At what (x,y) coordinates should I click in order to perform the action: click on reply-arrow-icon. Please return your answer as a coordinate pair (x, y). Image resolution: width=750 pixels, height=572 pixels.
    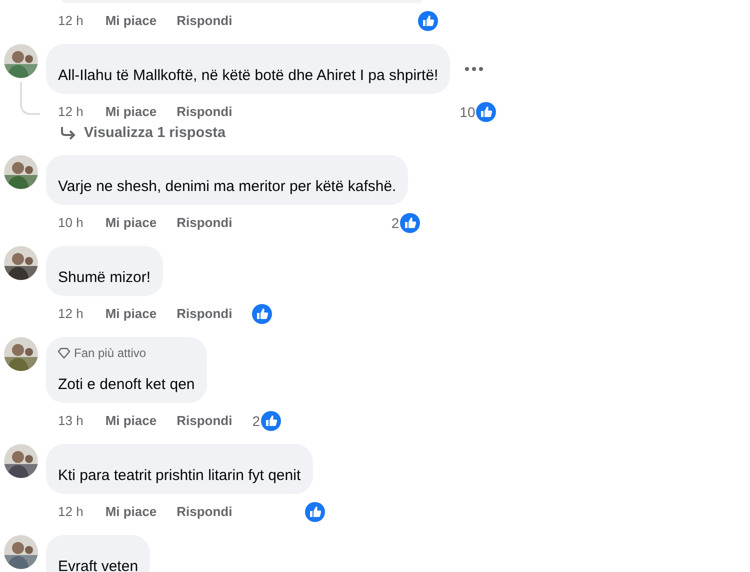
    Looking at the image, I should click on (68, 133).